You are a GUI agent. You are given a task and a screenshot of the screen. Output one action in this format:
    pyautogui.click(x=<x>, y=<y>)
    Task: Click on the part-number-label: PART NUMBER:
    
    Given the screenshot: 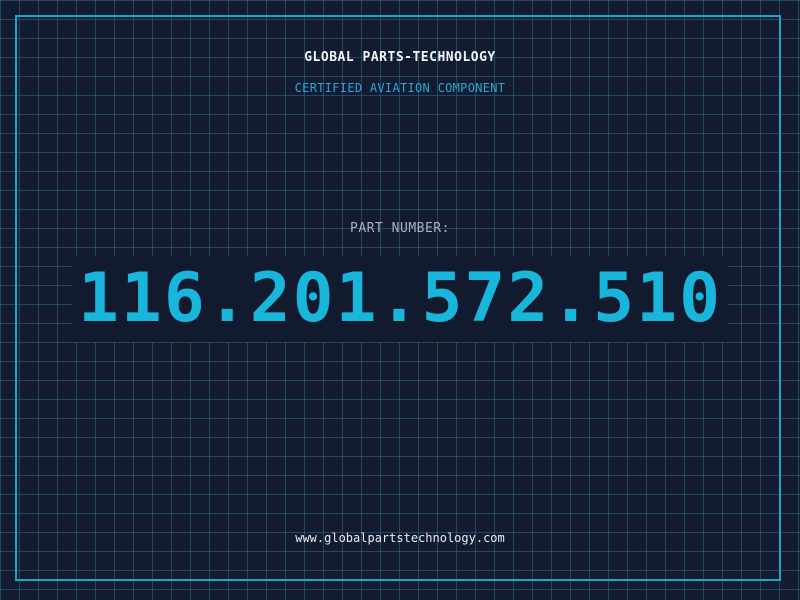 What is the action you would take?
    pyautogui.click(x=400, y=228)
    